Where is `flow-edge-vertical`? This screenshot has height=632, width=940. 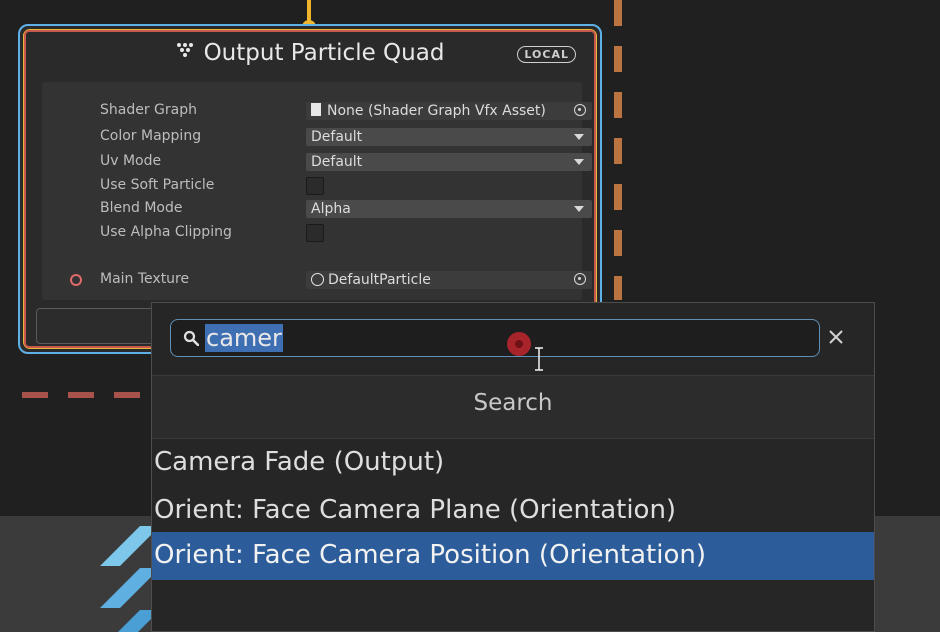 flow-edge-vertical is located at coordinates (618, 150).